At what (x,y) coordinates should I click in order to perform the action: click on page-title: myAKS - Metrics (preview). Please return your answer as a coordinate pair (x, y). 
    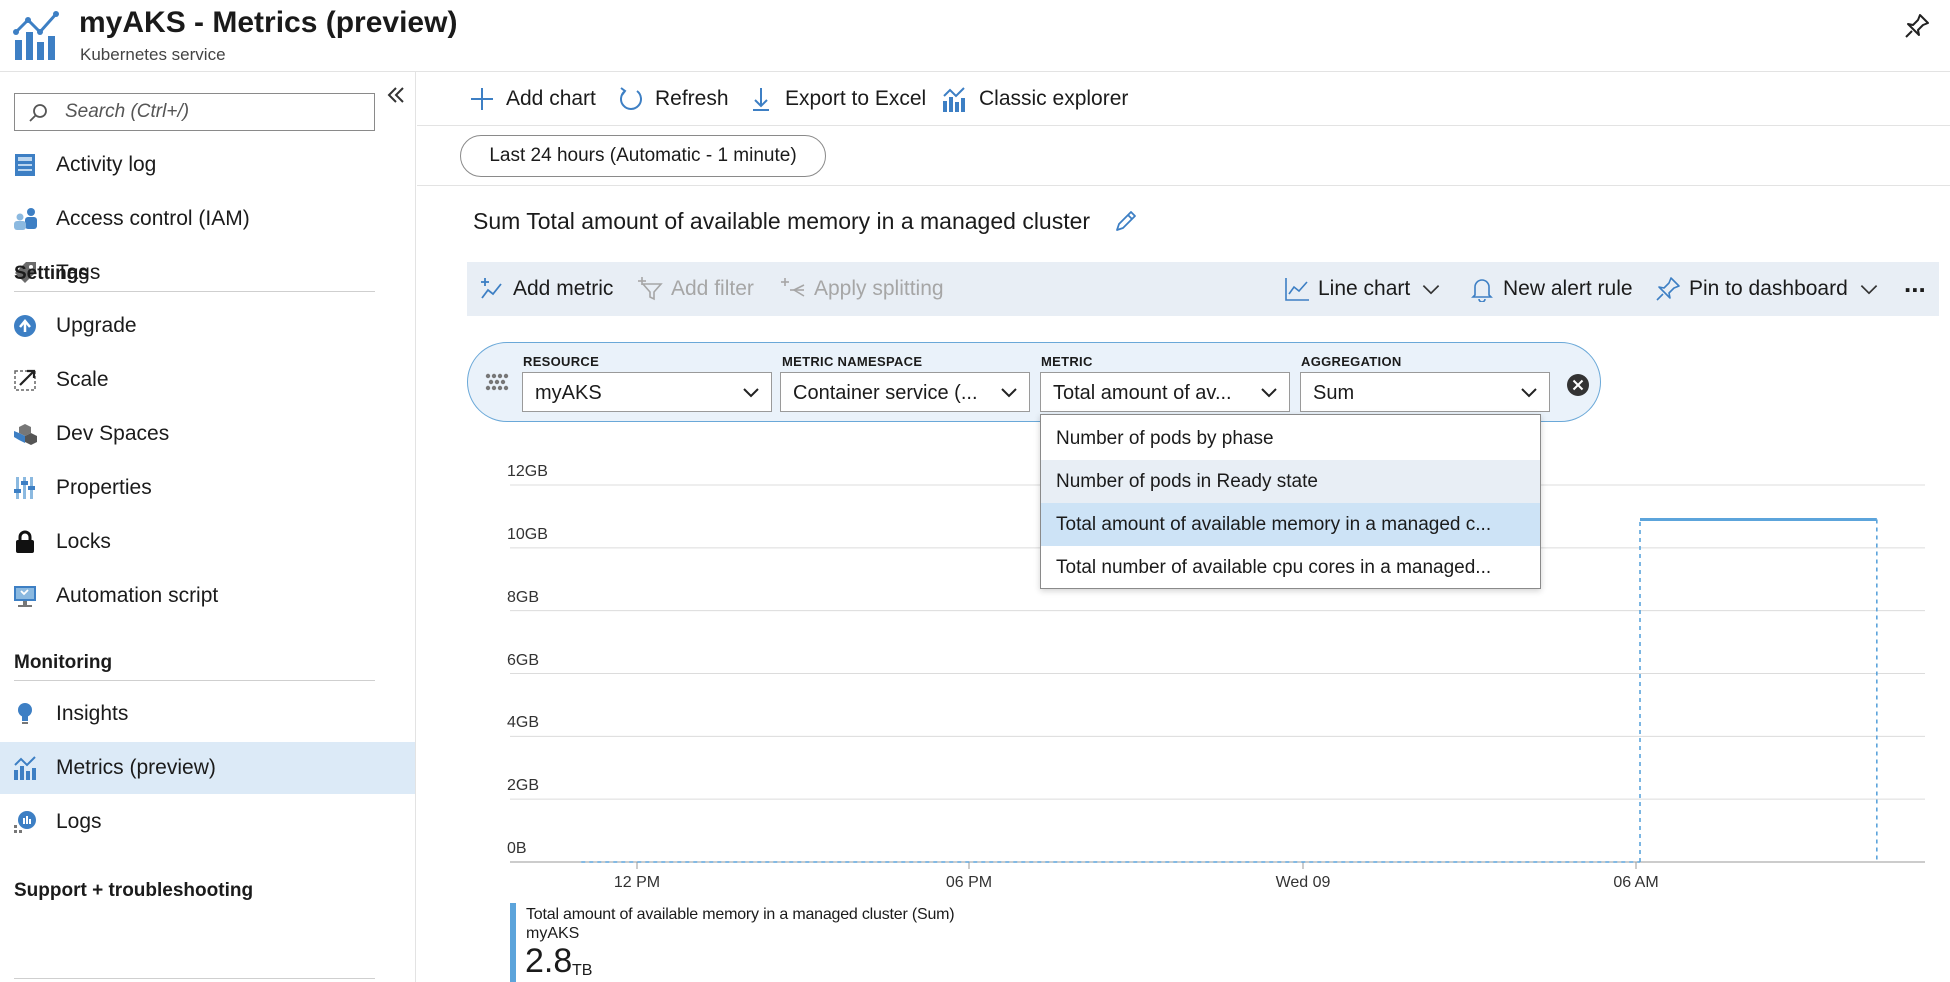
    Looking at the image, I should click on (268, 22).